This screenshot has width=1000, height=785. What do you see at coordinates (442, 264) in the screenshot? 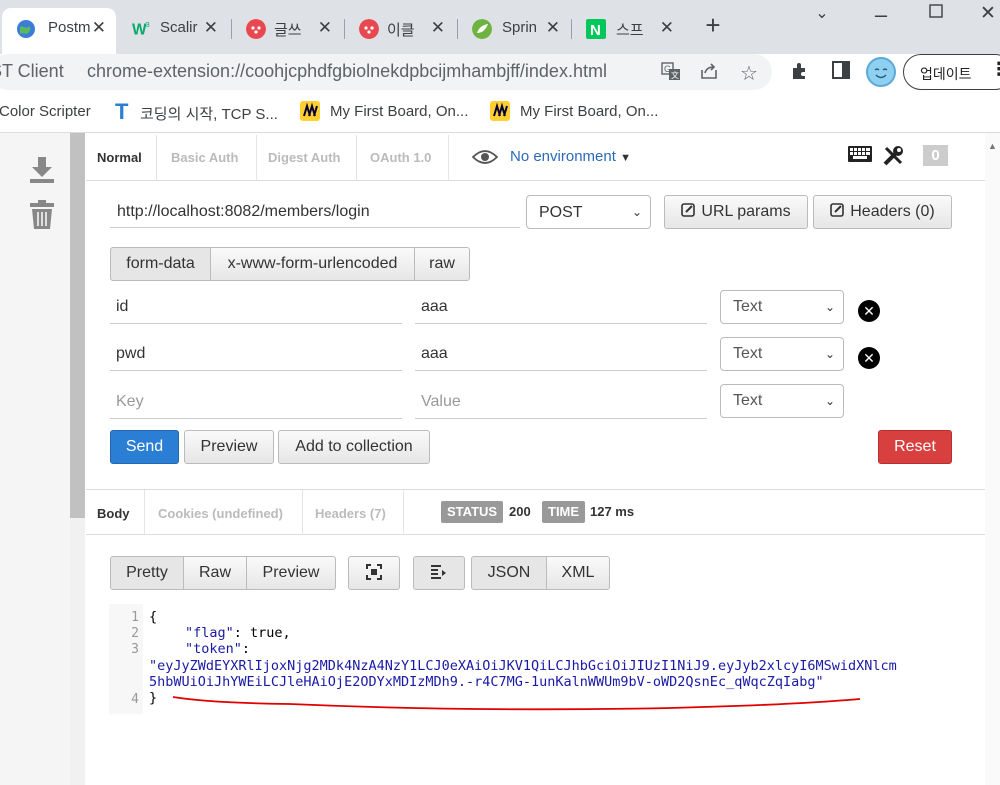
I see `raw-button: raw` at bounding box center [442, 264].